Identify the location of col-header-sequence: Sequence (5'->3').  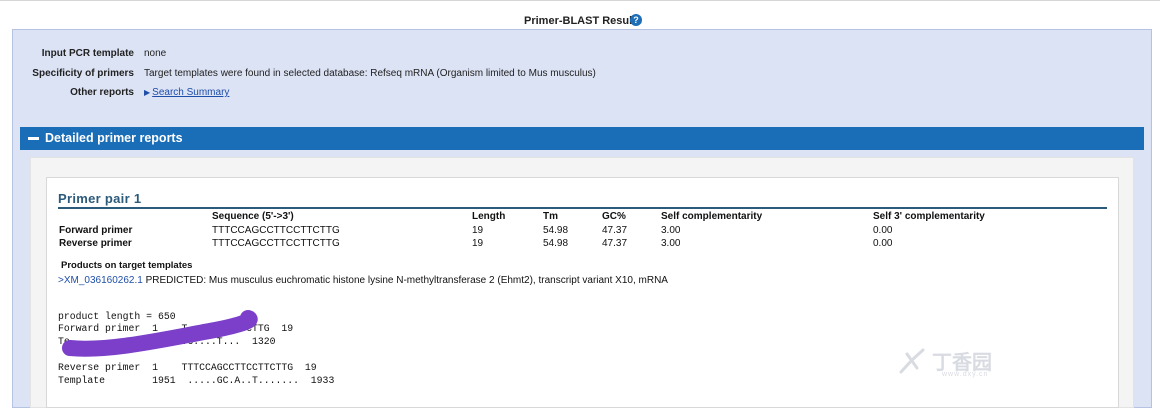
(253, 216).